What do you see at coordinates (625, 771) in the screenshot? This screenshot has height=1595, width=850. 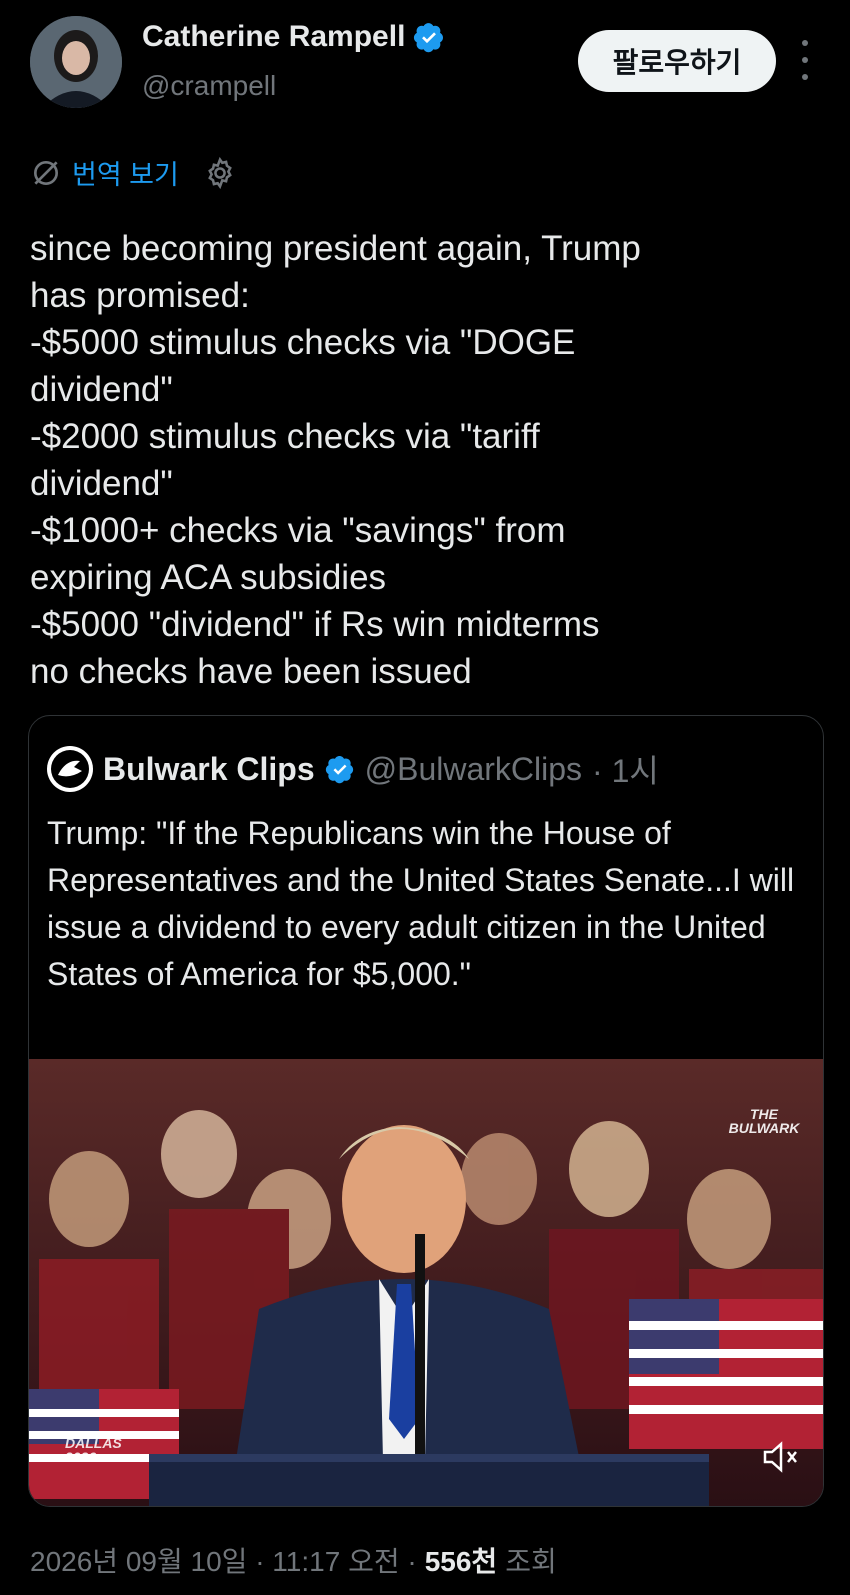 I see `quoted-tweet-time: · 1시` at bounding box center [625, 771].